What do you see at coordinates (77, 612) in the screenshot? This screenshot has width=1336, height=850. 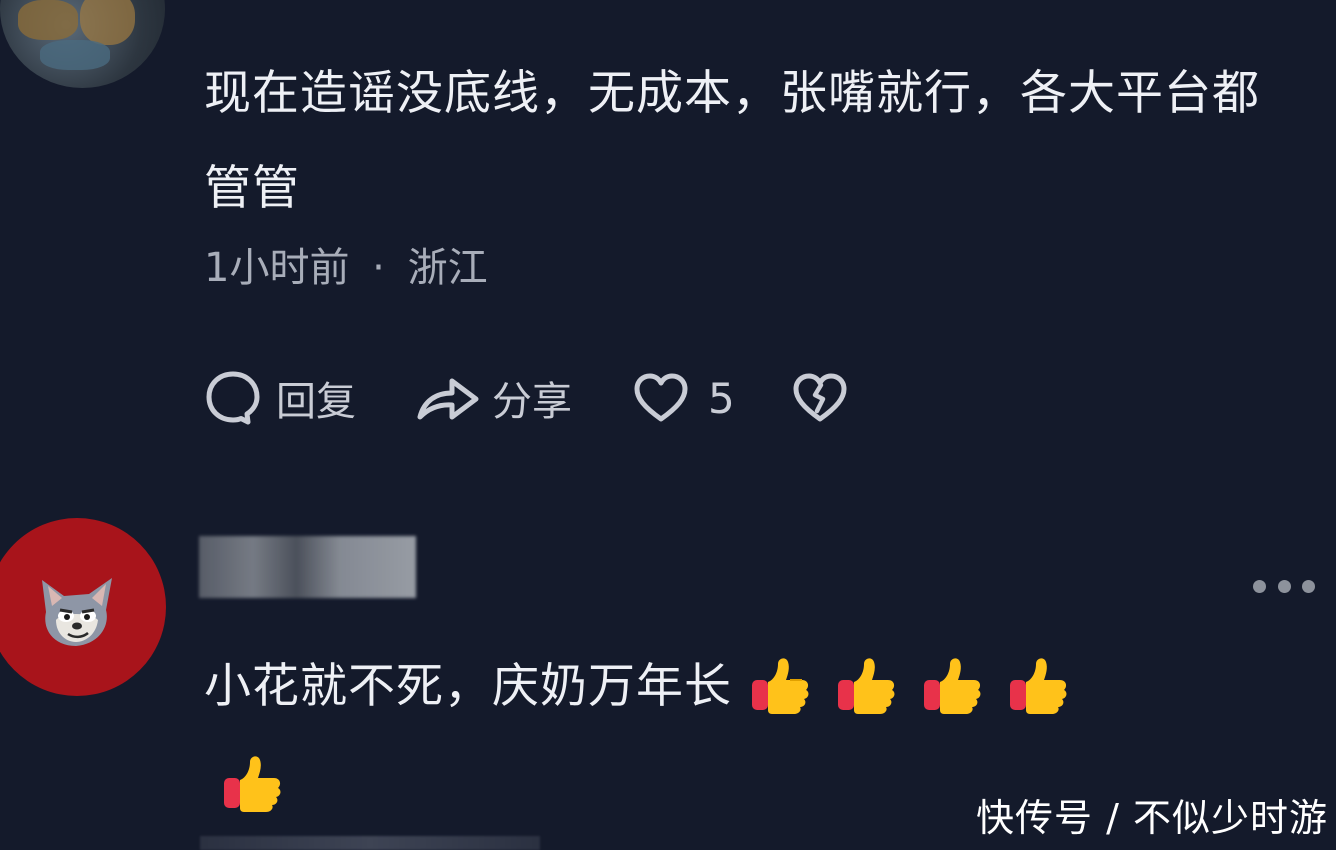 I see `cat-avatar-icon` at bounding box center [77, 612].